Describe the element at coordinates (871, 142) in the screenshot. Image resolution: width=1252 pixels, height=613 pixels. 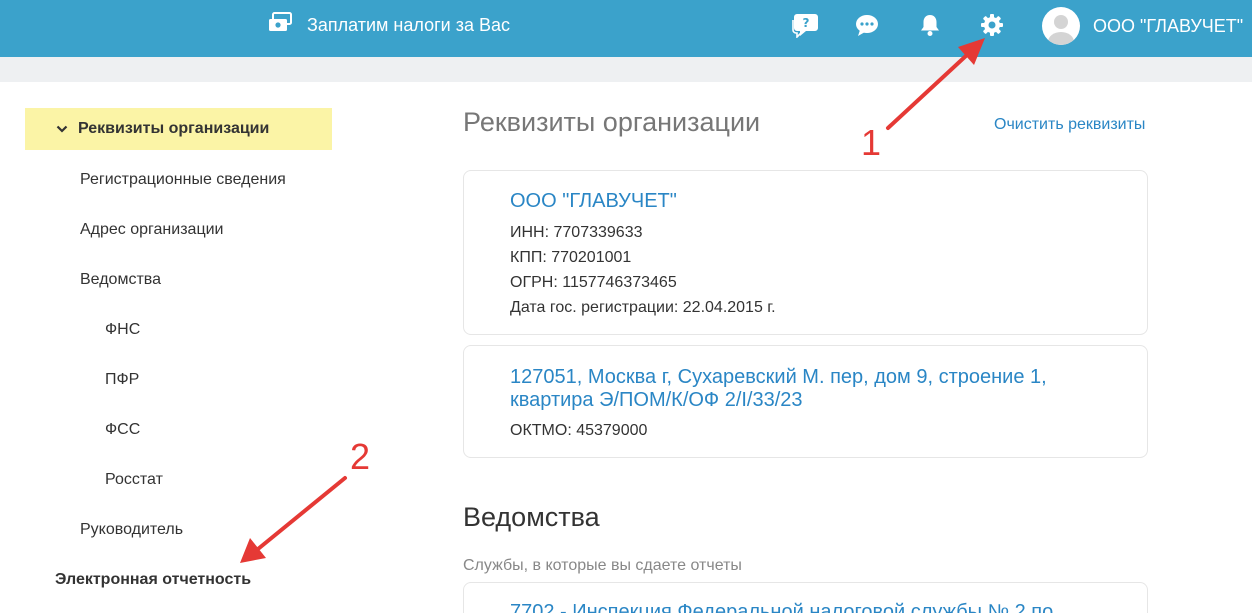
I see `annotation-number-1: 1` at that location.